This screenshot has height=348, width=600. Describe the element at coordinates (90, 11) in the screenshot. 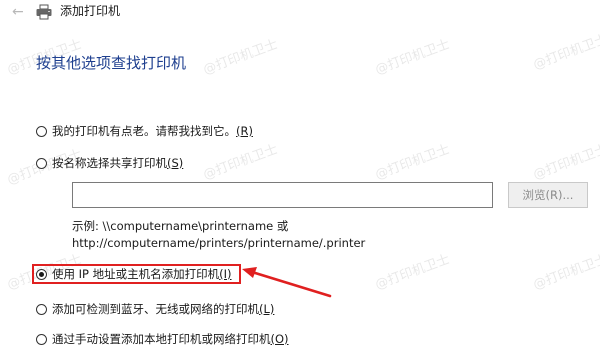

I see `window-title: 添加打印机` at that location.